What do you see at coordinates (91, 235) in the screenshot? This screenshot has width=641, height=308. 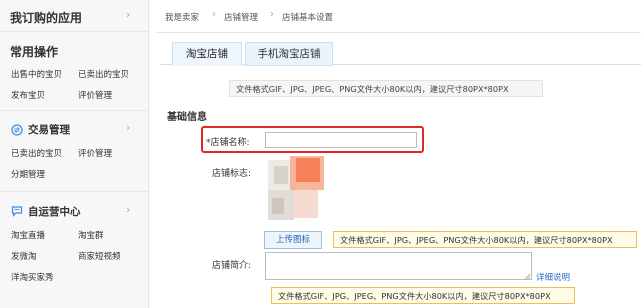 I see `sidebar-item-taobao-group: 淘宝群` at bounding box center [91, 235].